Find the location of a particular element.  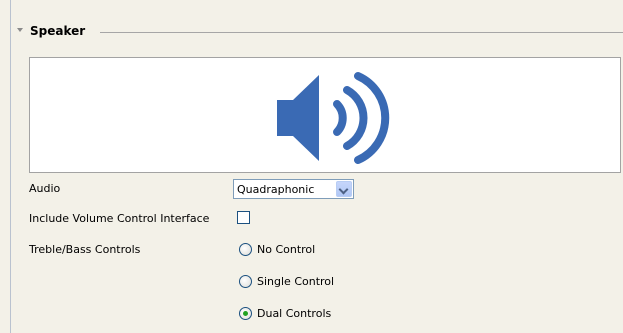

radio-single-control is located at coordinates (245, 281).